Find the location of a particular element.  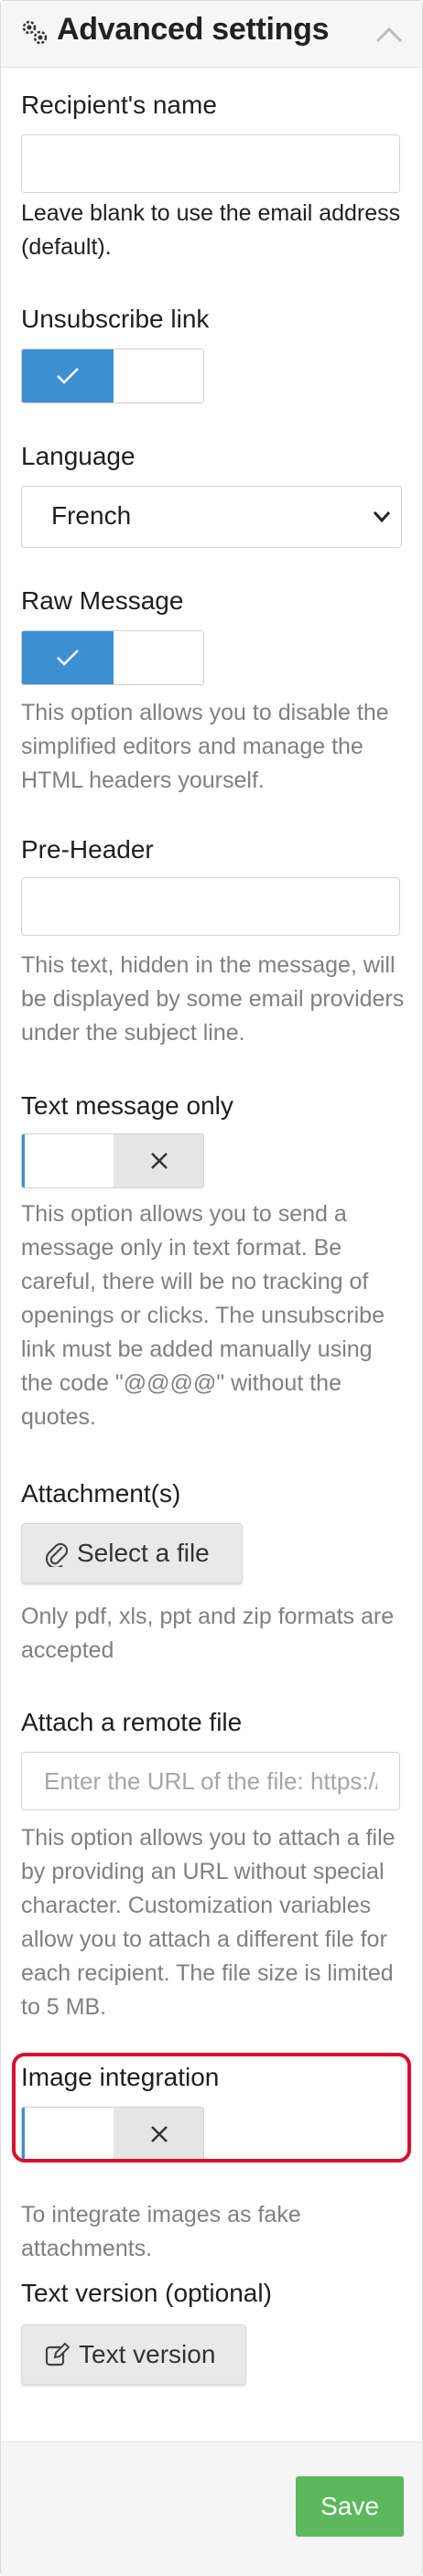

chevron-up-icon is located at coordinates (389, 35).